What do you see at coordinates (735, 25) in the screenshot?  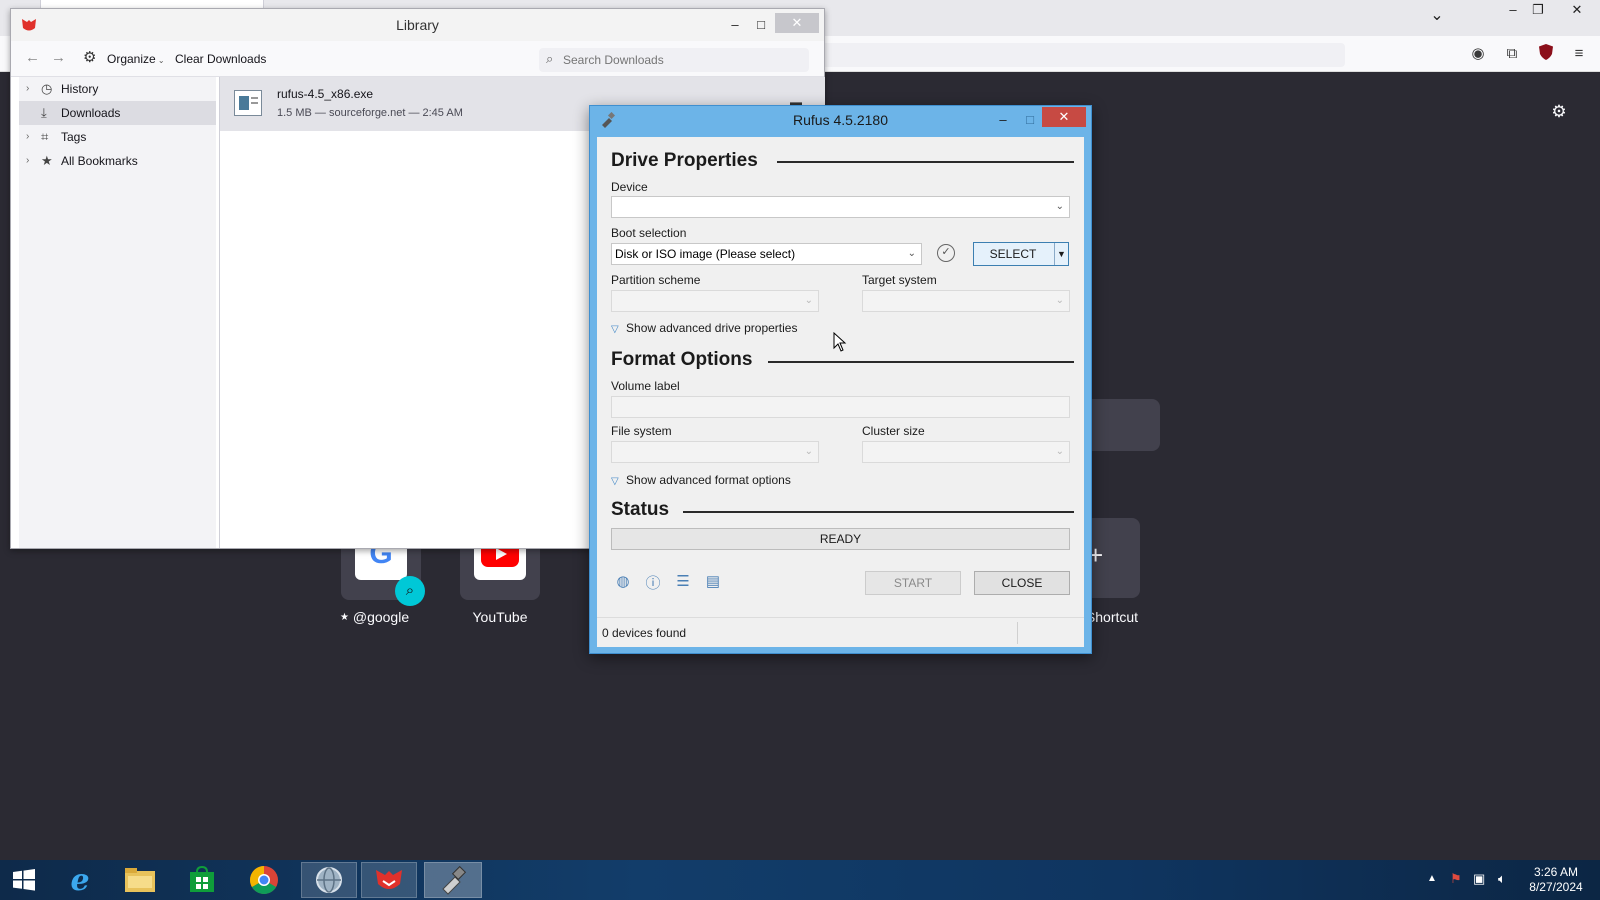 I see `library-minimize-button: –` at bounding box center [735, 25].